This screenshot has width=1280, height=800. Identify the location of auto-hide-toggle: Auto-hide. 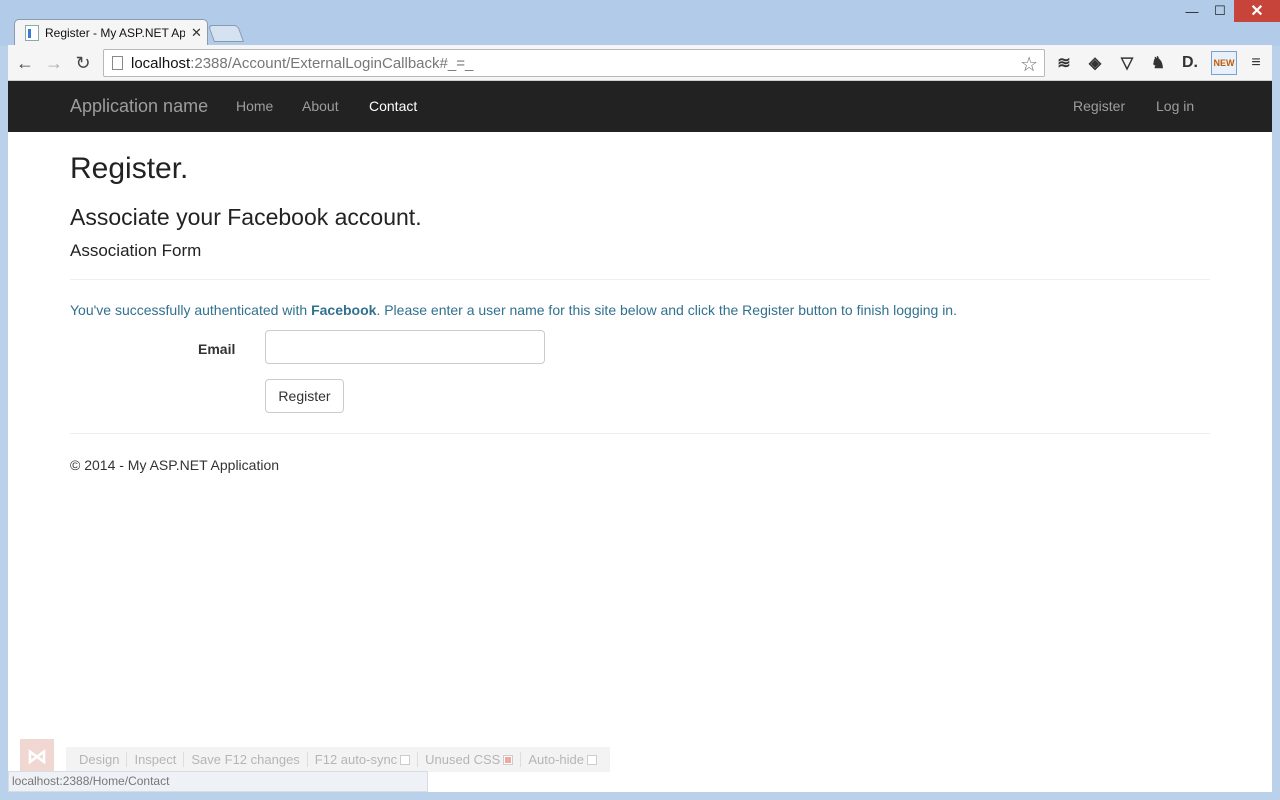
(562, 759).